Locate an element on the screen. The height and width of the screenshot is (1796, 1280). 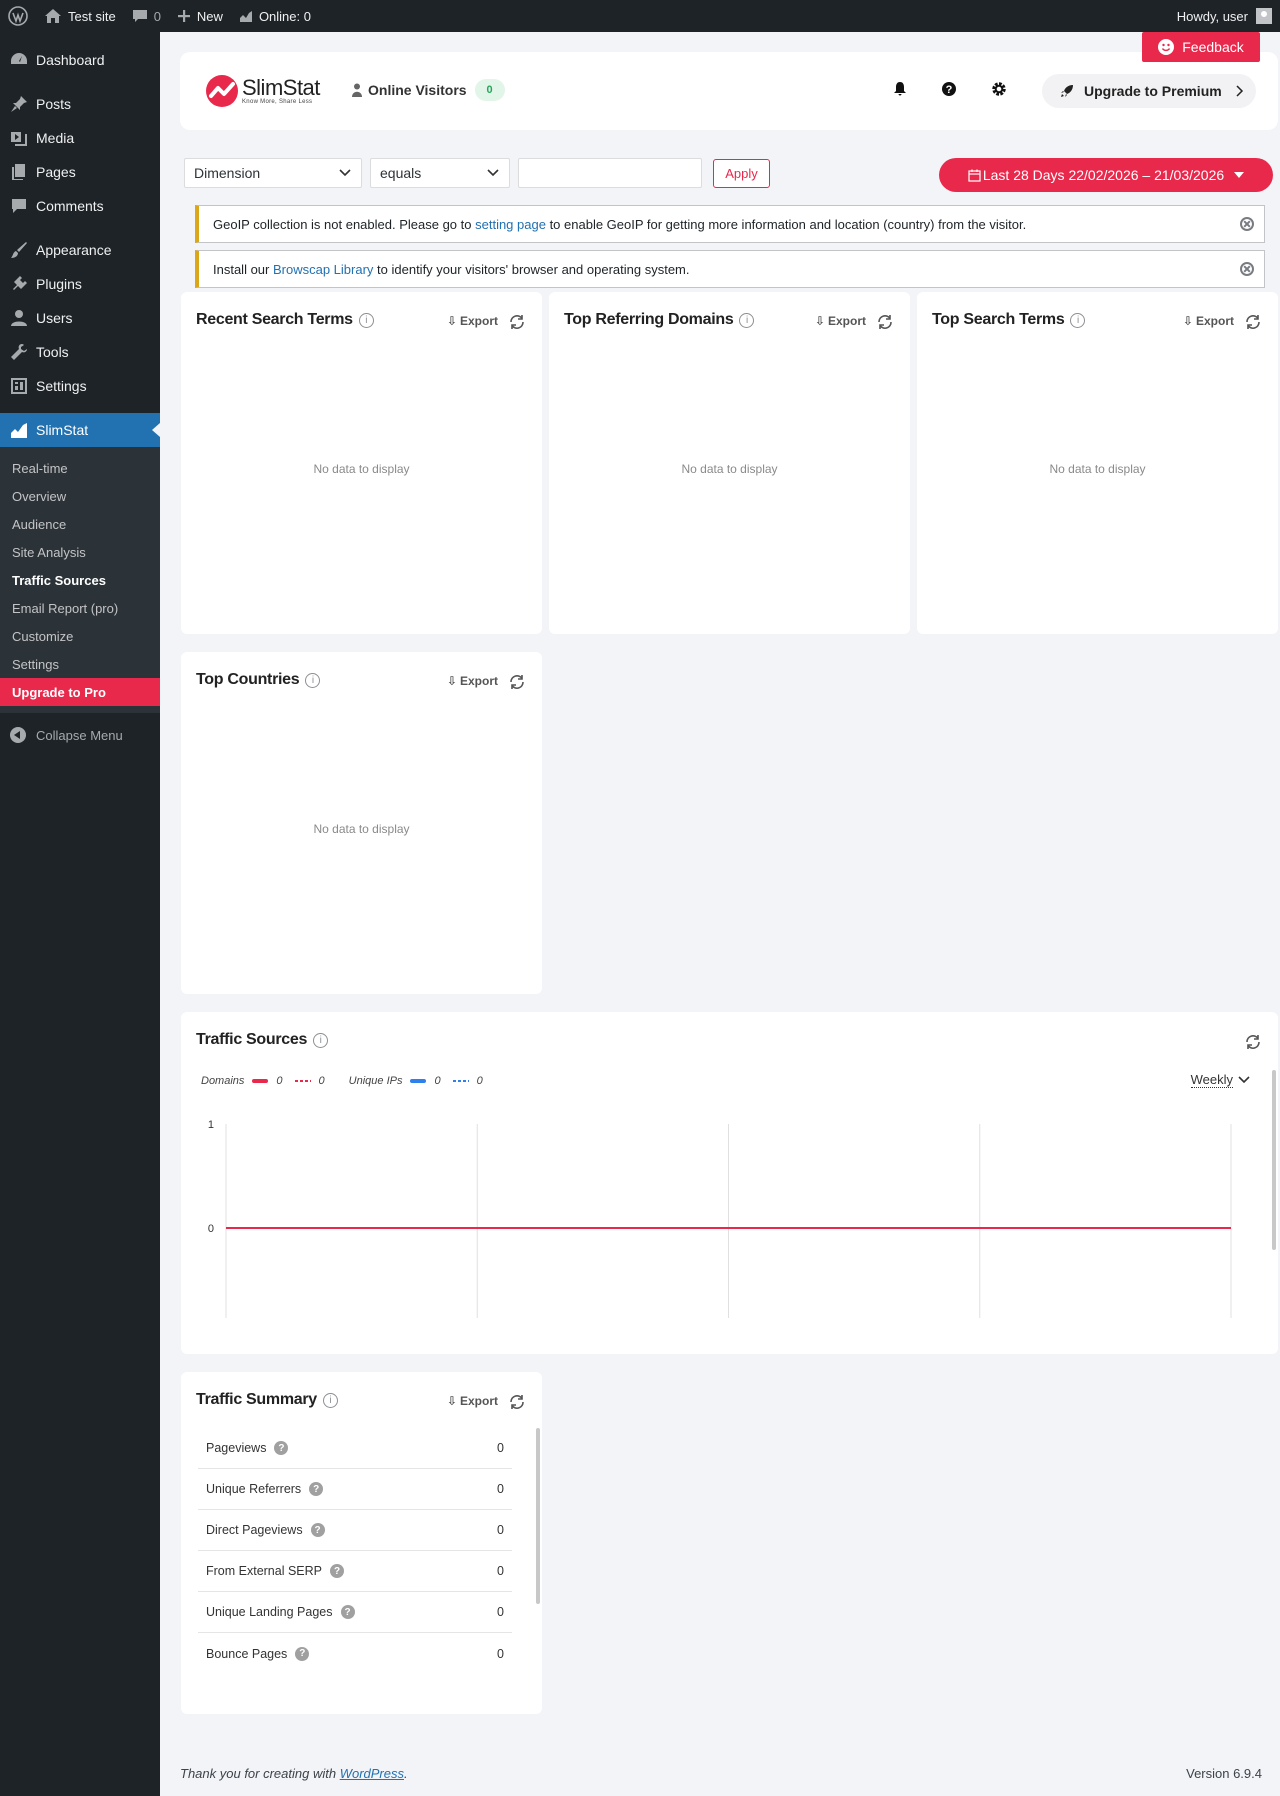
sidebar-item-label: SlimStat is located at coordinates (62, 430).